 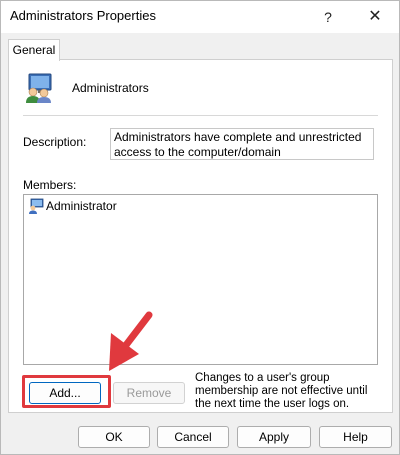 I want to click on remove-button: Remove, so click(x=149, y=393).